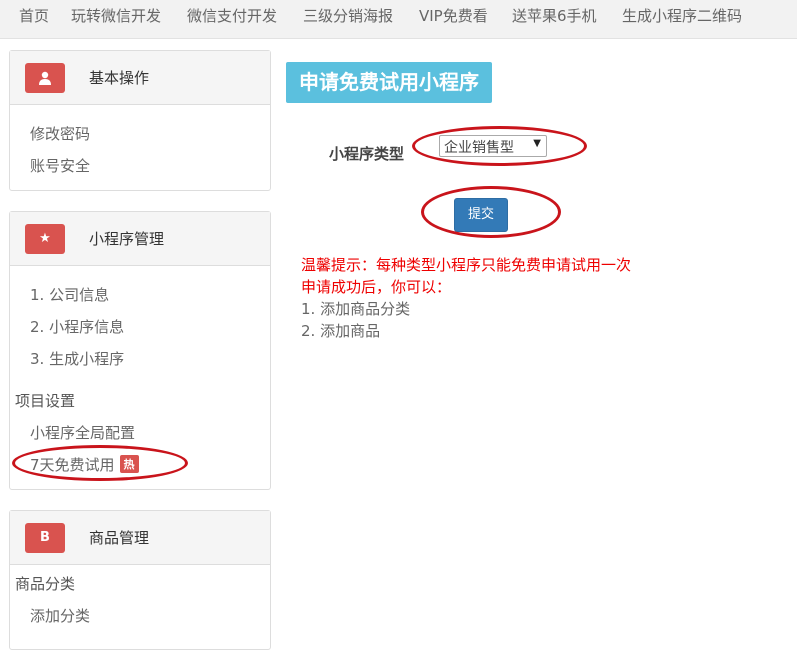 This screenshot has width=797, height=650. What do you see at coordinates (119, 538) in the screenshot?
I see `panel-goods-title: 商品管理` at bounding box center [119, 538].